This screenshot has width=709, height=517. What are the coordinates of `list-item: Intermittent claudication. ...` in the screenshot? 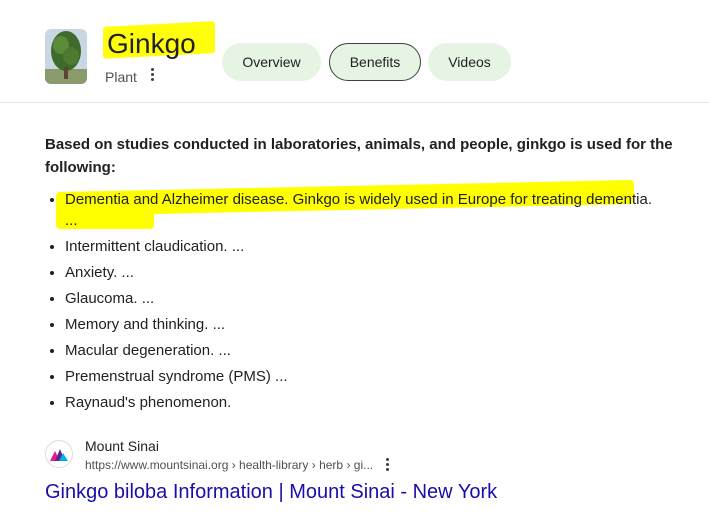 It's located at (365, 246).